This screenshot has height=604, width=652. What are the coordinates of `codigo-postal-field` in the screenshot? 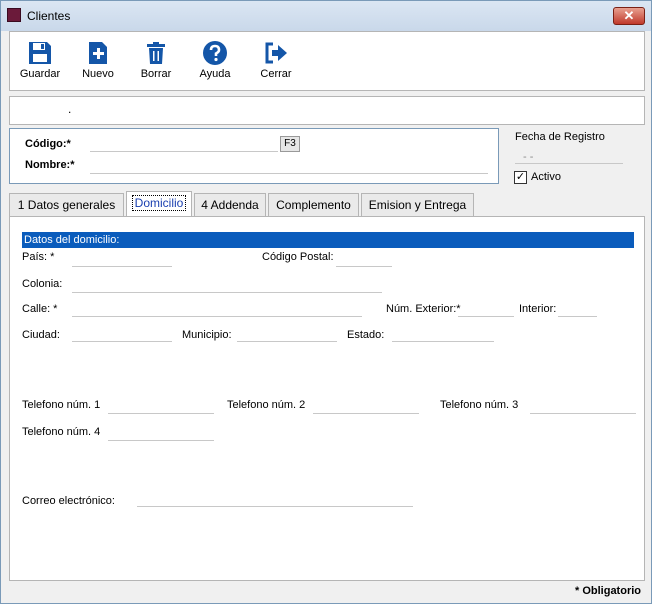 It's located at (364, 266).